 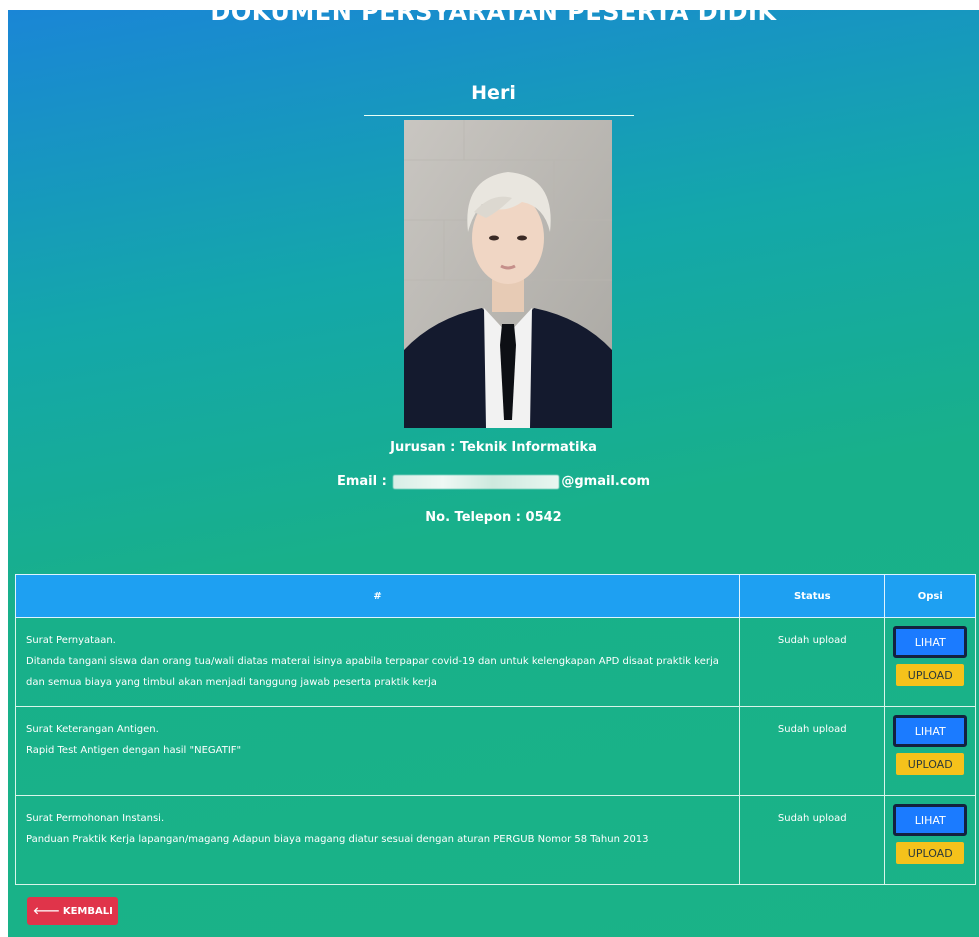 What do you see at coordinates (377, 596) in the screenshot?
I see `column-header-number: #` at bounding box center [377, 596].